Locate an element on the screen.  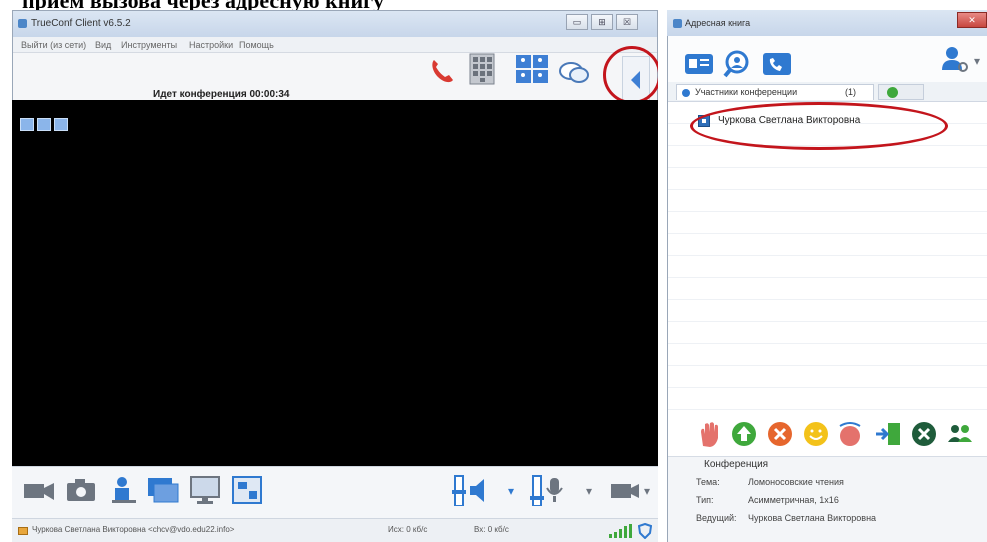
user-overlay-icon is located at coordinates (61, 124).